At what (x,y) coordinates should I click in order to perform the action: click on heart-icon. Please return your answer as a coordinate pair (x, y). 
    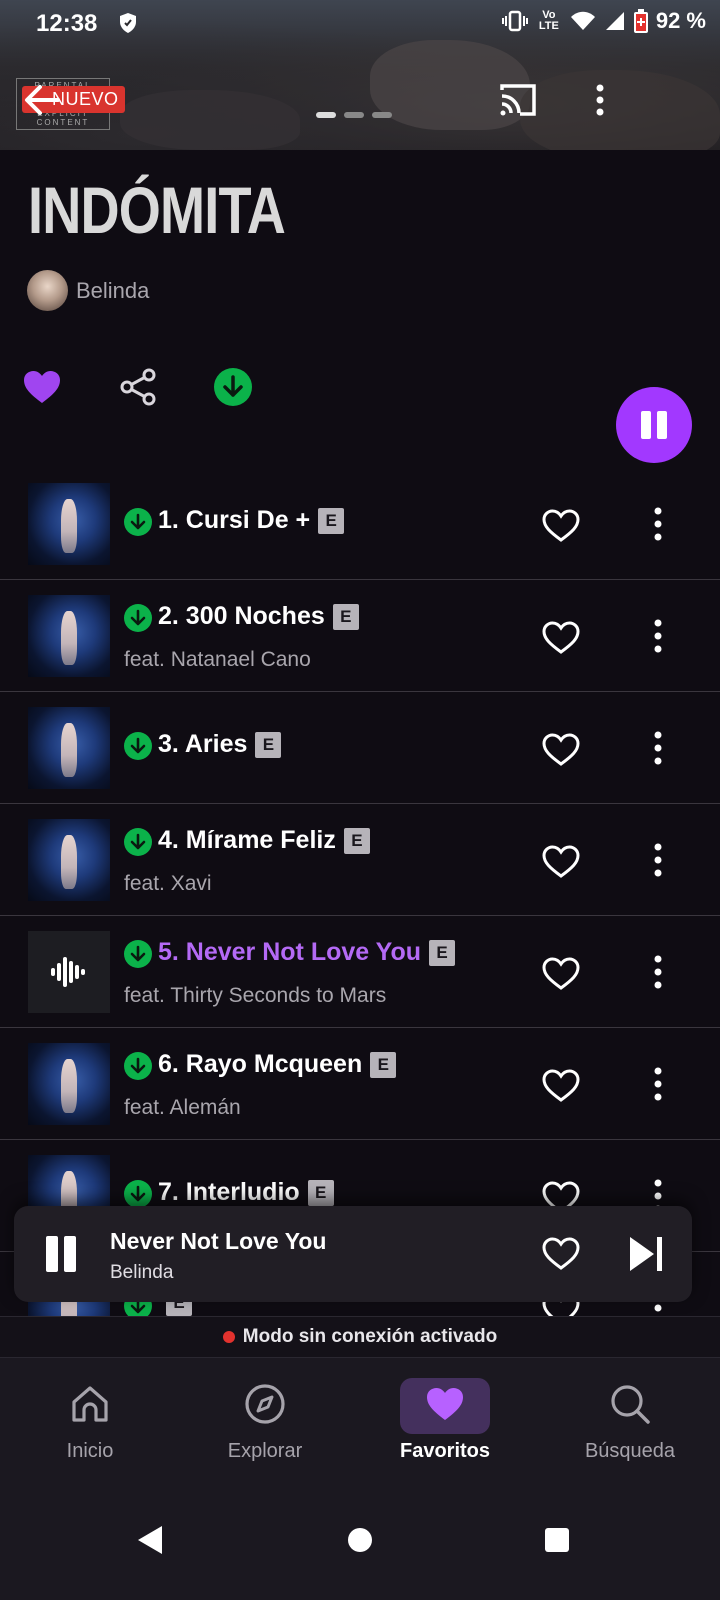
    Looking at the image, I should click on (445, 1404).